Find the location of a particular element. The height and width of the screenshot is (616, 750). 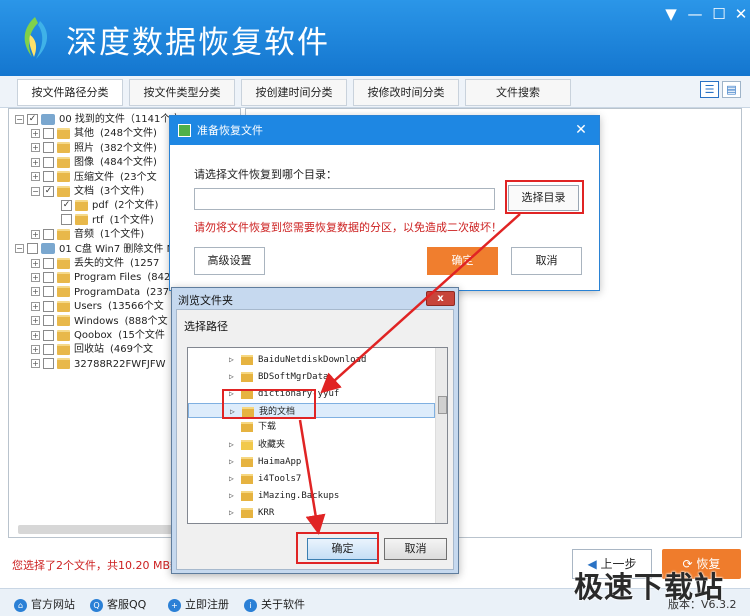

official-site-link: ⌂ 官方网站 is located at coordinates (44, 604).